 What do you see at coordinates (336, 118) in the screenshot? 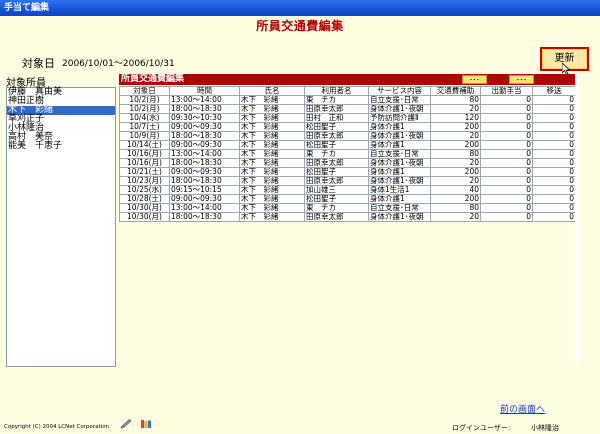
I see `table-cell: 田村 正和` at bounding box center [336, 118].